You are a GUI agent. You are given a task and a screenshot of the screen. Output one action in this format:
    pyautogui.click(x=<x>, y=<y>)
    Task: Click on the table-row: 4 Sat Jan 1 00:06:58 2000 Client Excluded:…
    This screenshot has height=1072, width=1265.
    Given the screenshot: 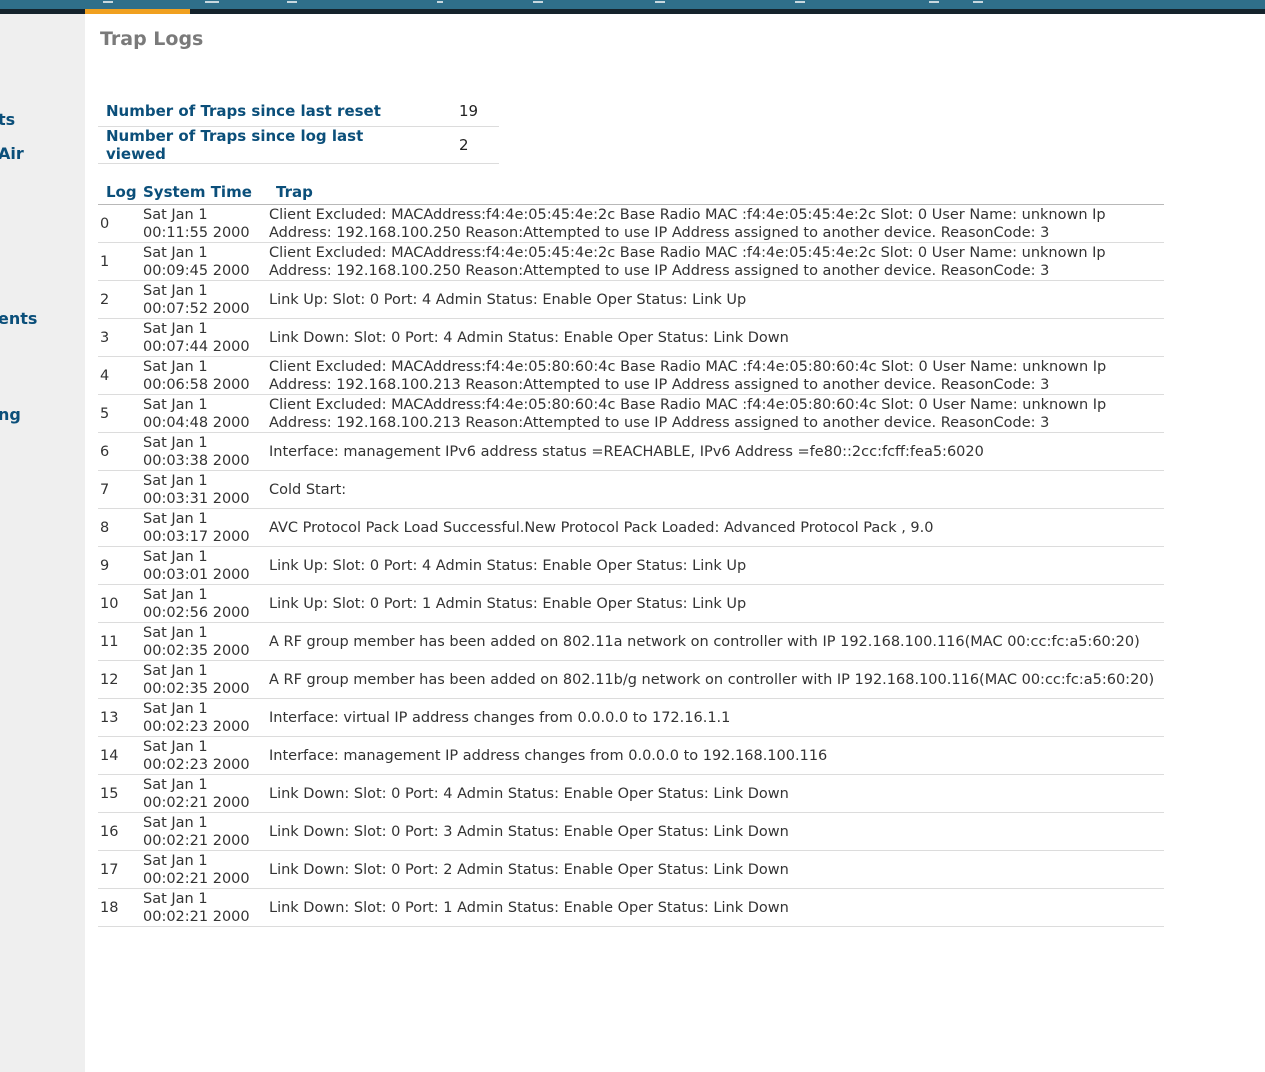 What is the action you would take?
    pyautogui.click(x=631, y=375)
    